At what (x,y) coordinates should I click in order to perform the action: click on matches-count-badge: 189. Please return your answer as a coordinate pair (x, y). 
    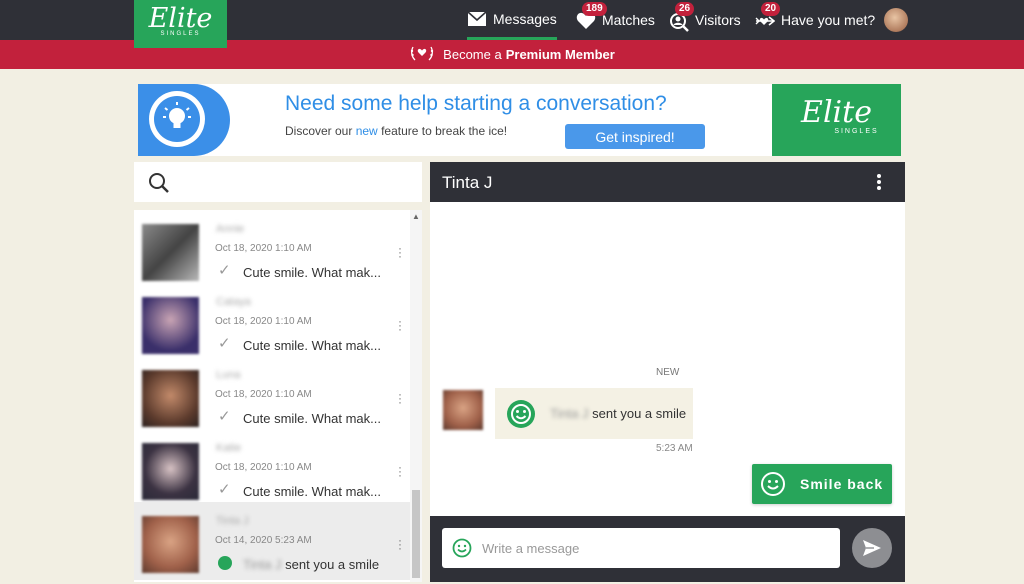
    Looking at the image, I should click on (594, 9).